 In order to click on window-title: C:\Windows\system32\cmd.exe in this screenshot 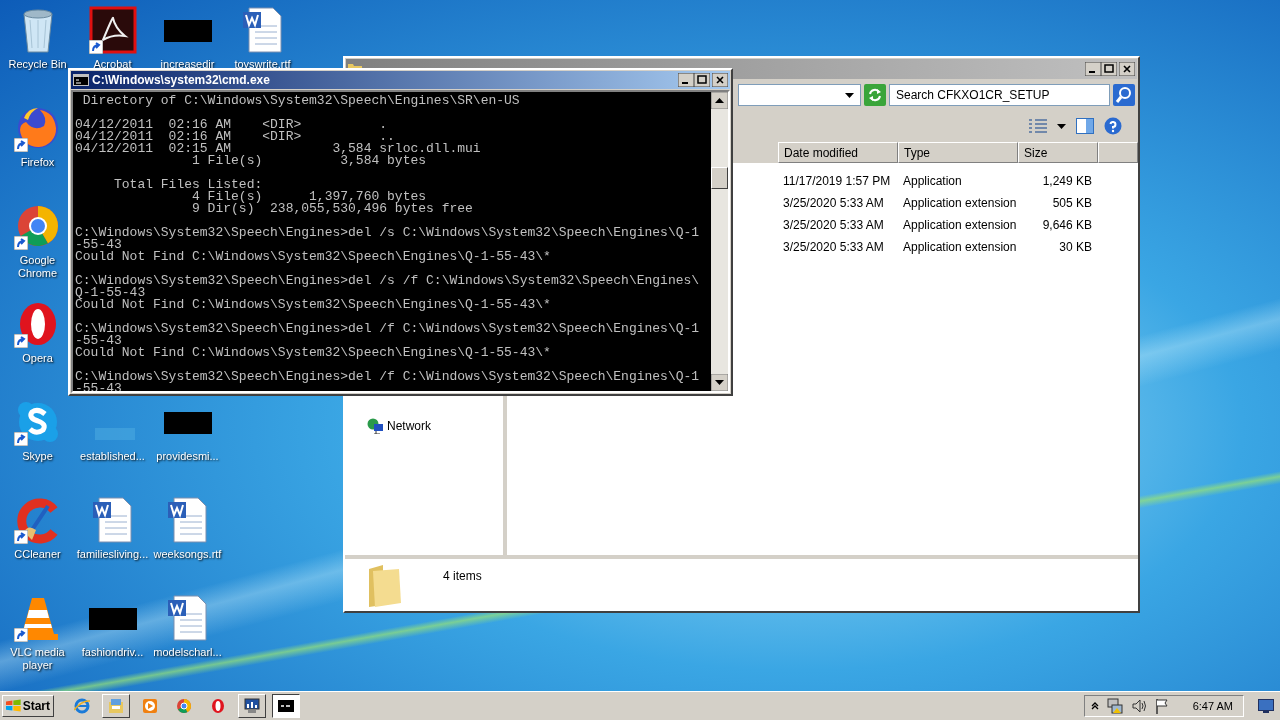, I will do `click(181, 80)`.